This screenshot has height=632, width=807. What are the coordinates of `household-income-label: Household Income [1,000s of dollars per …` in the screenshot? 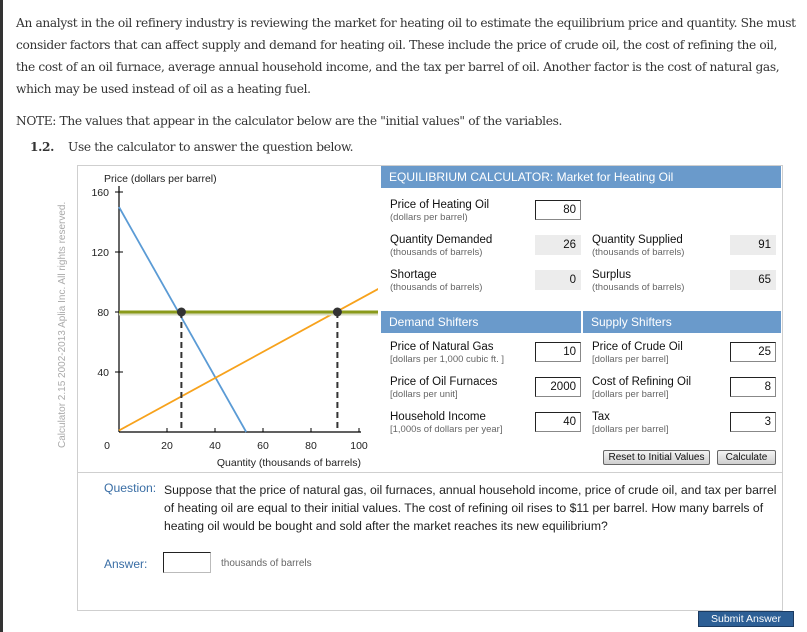 It's located at (446, 423).